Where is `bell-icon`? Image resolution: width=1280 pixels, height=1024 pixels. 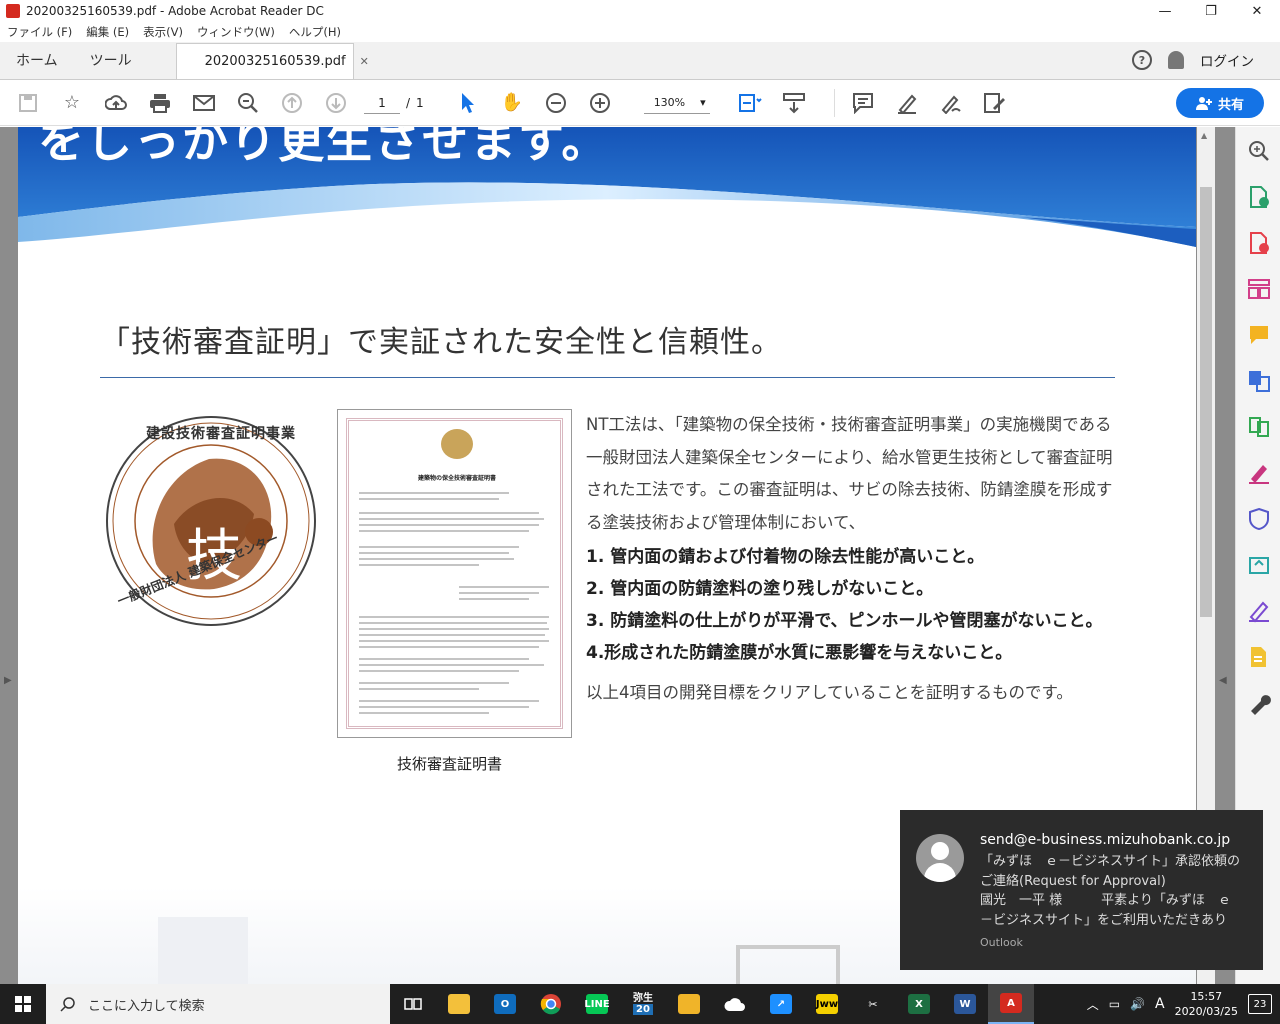
bell-icon is located at coordinates (1176, 60).